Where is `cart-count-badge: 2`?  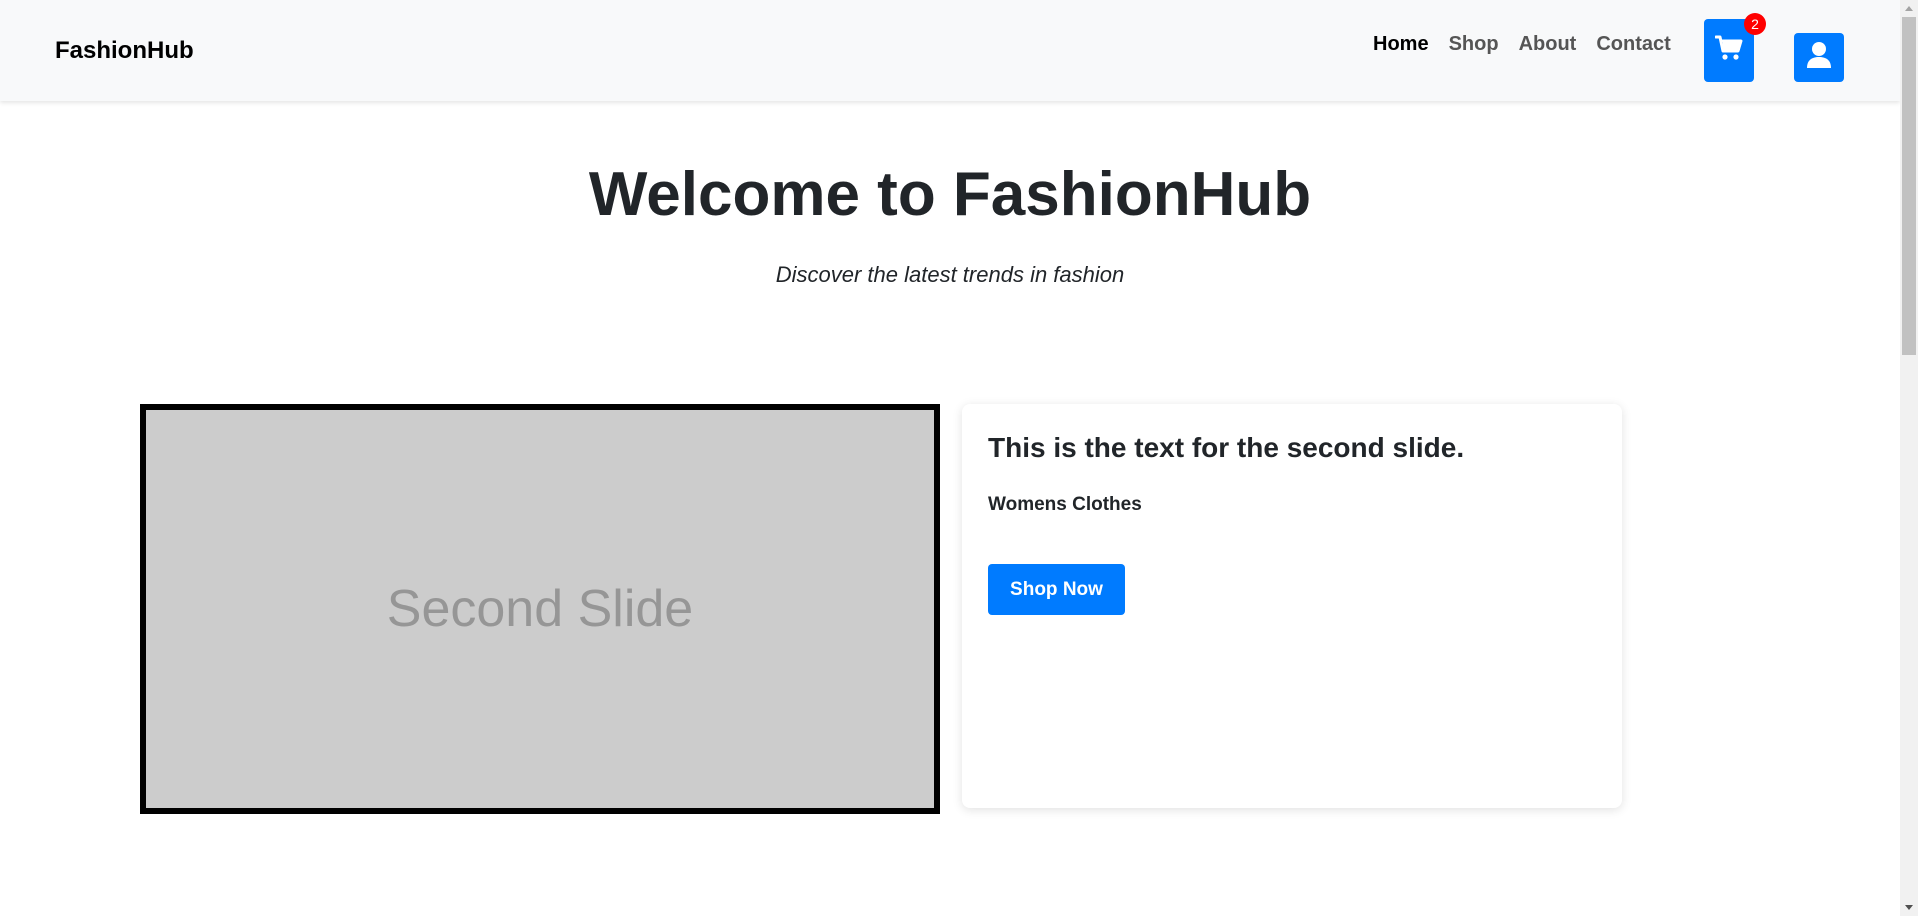
cart-count-badge: 2 is located at coordinates (1755, 24).